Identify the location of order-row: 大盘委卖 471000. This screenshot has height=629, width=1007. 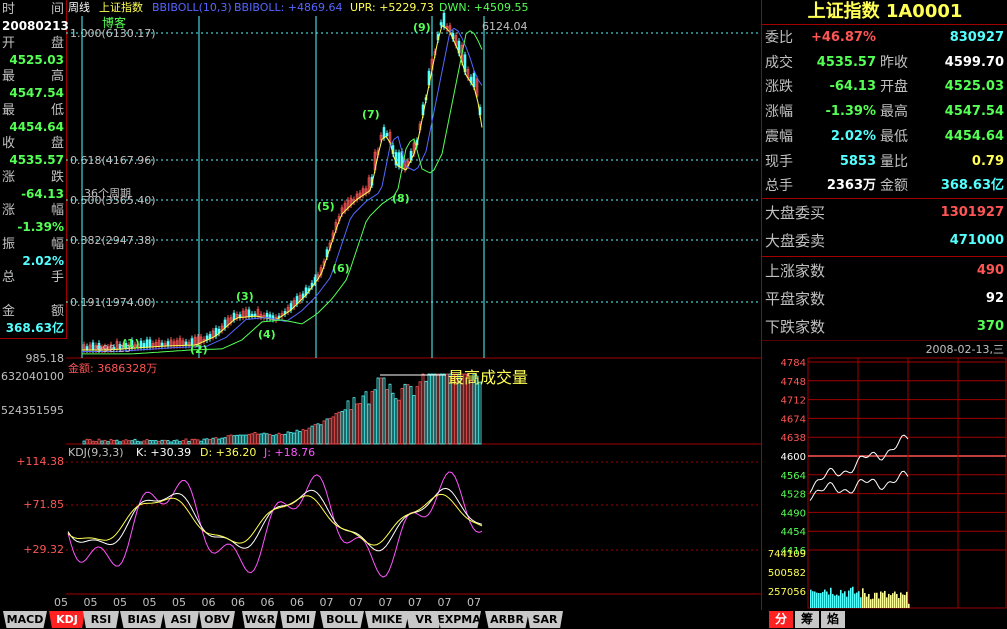
(884, 241).